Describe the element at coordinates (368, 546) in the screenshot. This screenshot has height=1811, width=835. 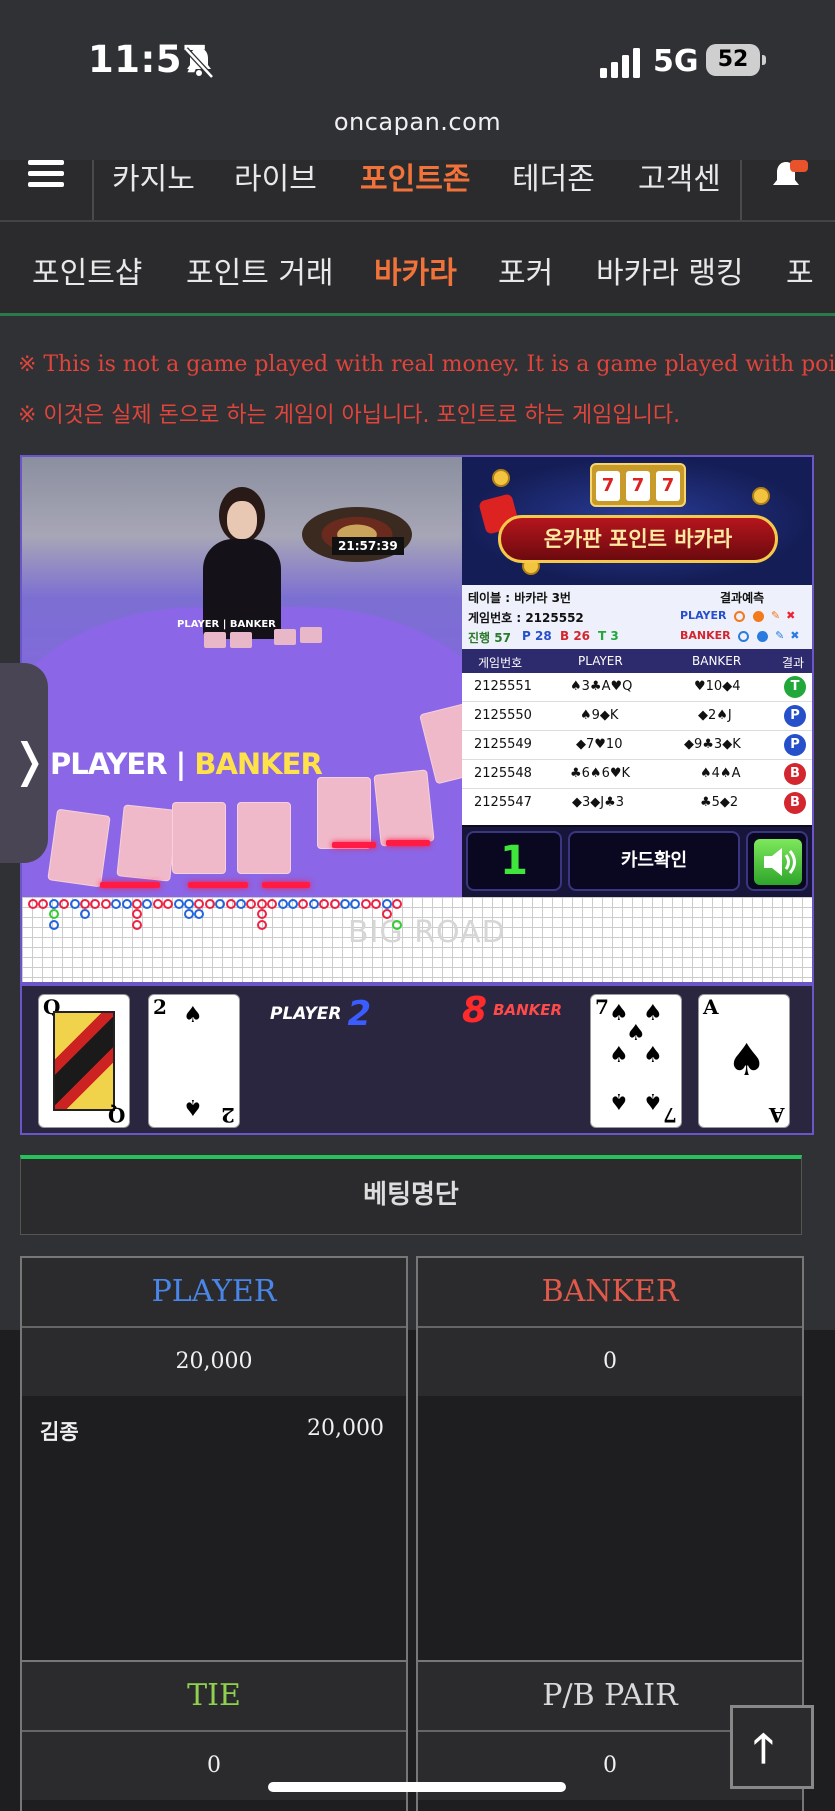
I see `video-clock: 21:57:39` at that location.